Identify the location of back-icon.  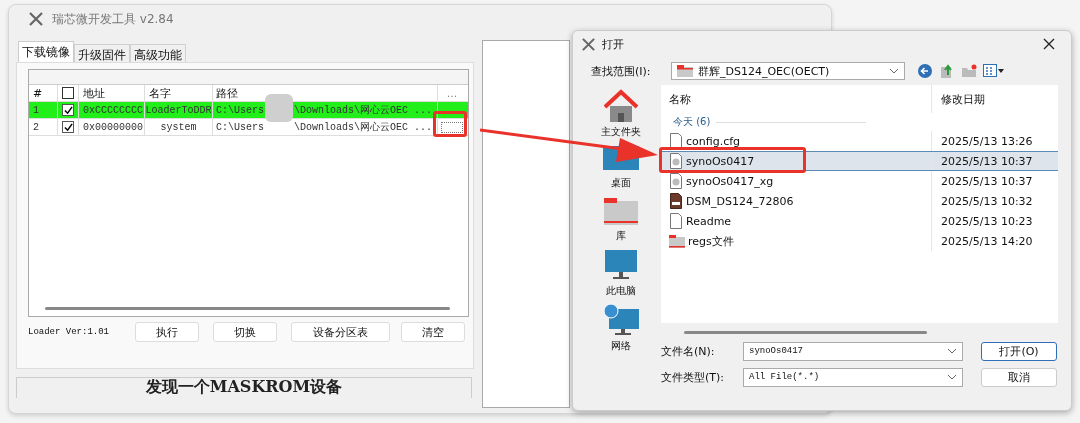
(925, 71).